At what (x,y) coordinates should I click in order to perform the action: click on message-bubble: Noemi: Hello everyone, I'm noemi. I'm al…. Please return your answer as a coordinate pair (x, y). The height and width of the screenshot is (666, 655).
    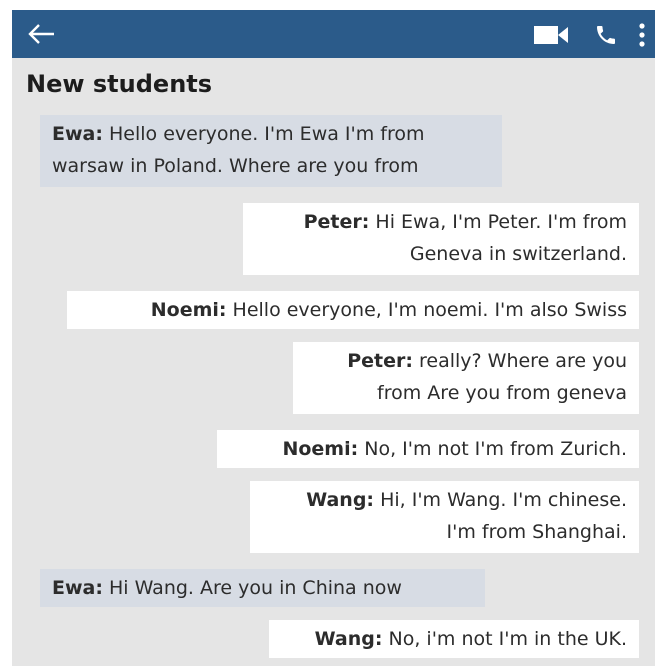
    Looking at the image, I should click on (353, 310).